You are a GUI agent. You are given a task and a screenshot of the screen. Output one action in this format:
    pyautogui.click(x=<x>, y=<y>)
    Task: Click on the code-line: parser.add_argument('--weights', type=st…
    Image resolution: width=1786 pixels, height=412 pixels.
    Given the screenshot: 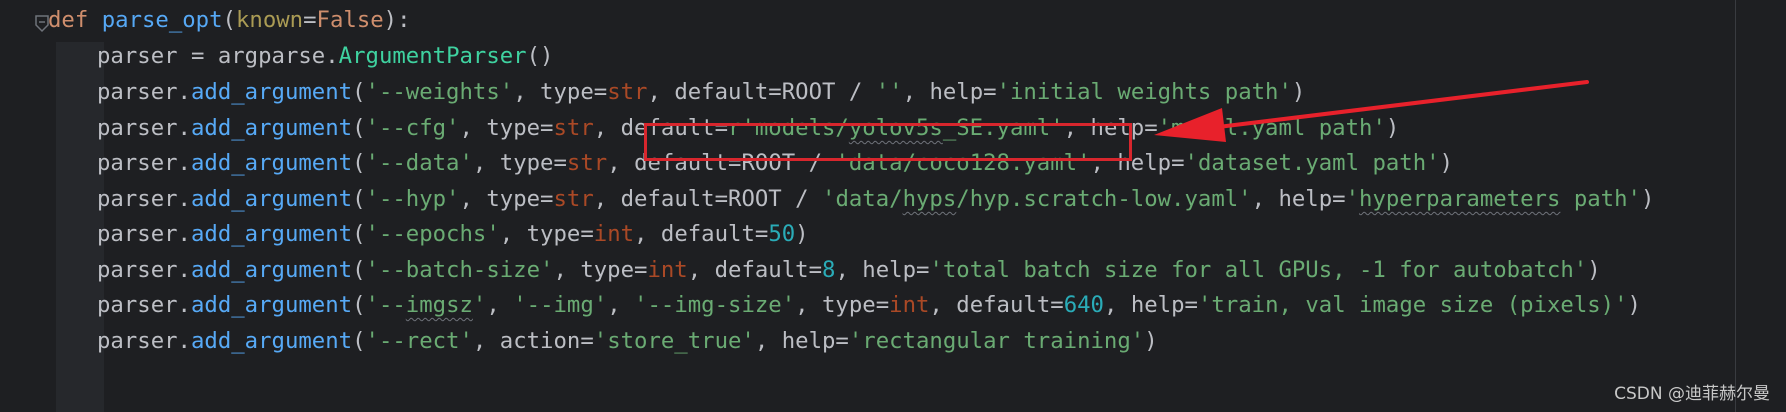 What is the action you would take?
    pyautogui.click(x=701, y=92)
    